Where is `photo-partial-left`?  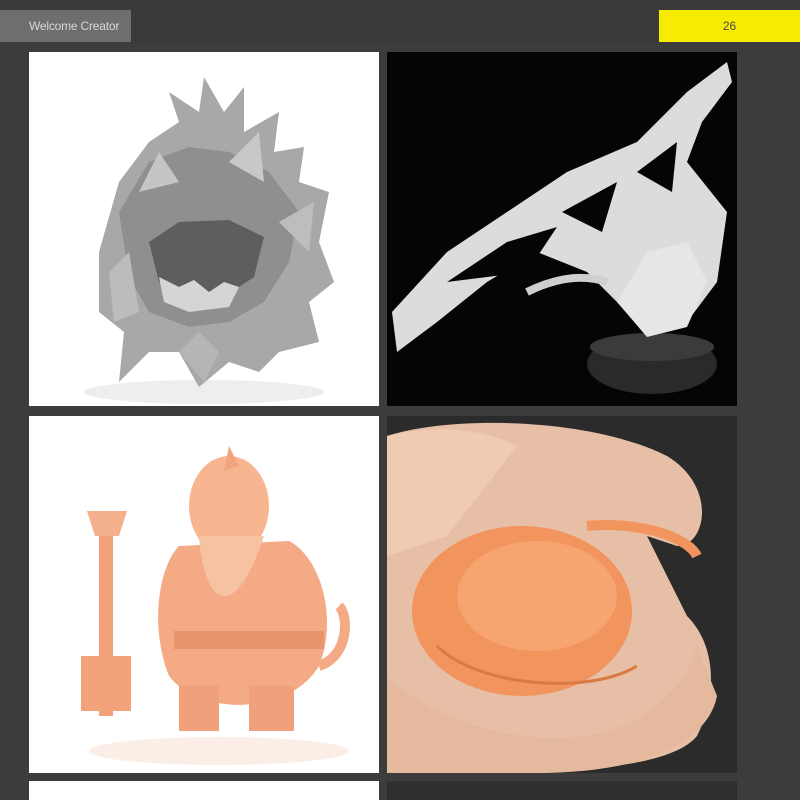 photo-partial-left is located at coordinates (204, 790).